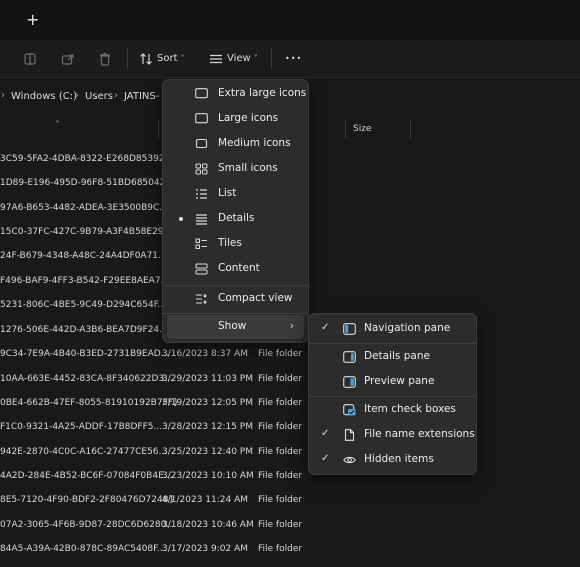 The image size is (580, 567). What do you see at coordinates (167, 58) in the screenshot?
I see `sort-label: Sort` at bounding box center [167, 58].